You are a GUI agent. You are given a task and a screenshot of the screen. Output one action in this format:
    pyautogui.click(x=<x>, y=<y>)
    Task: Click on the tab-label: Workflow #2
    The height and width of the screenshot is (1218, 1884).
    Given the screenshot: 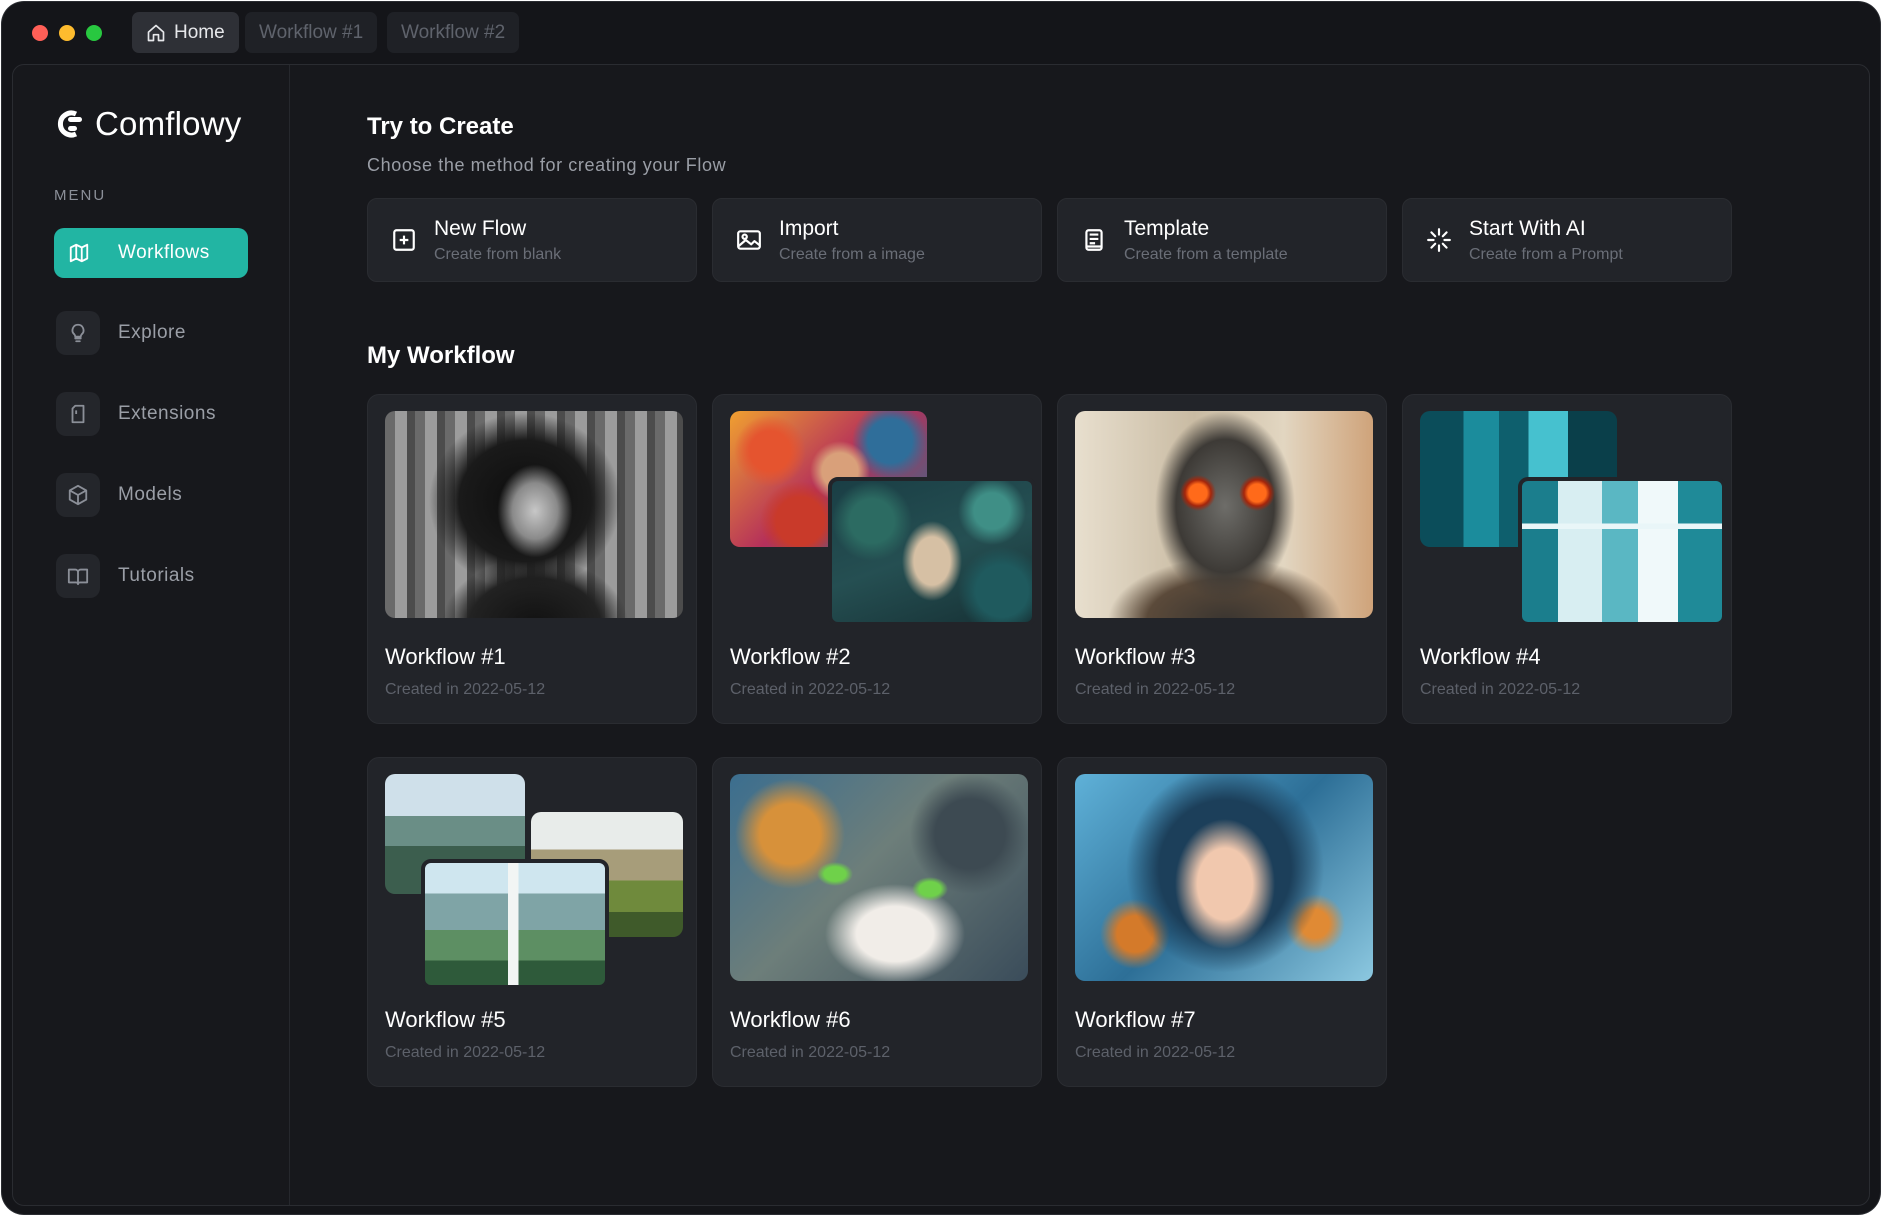 What is the action you would take?
    pyautogui.click(x=453, y=32)
    